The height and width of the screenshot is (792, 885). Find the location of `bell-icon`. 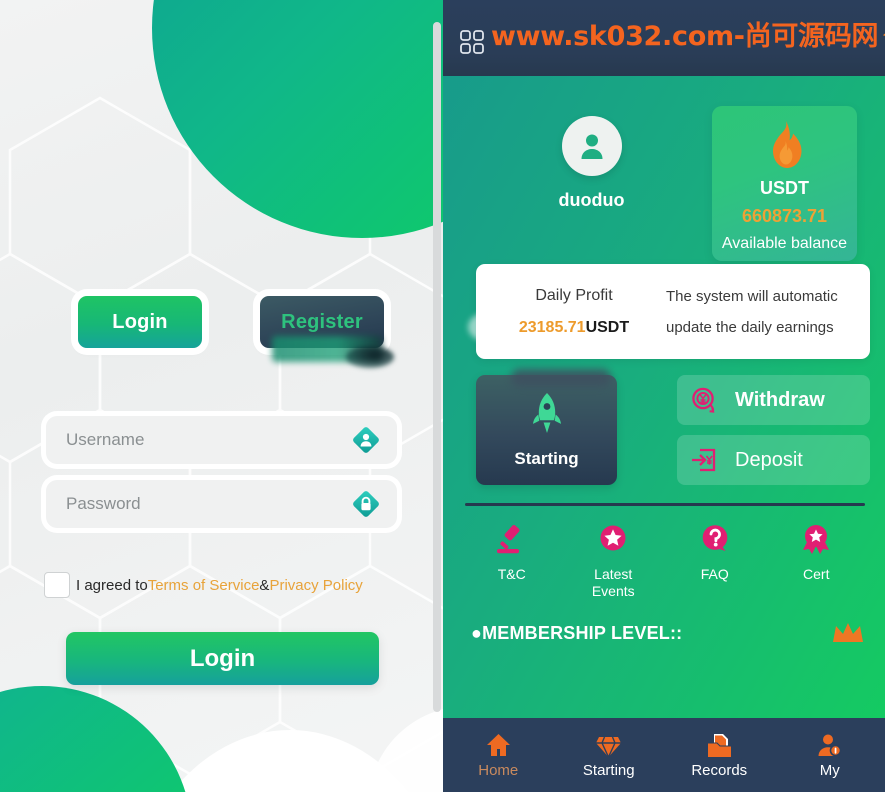

bell-icon is located at coordinates (881, 34).